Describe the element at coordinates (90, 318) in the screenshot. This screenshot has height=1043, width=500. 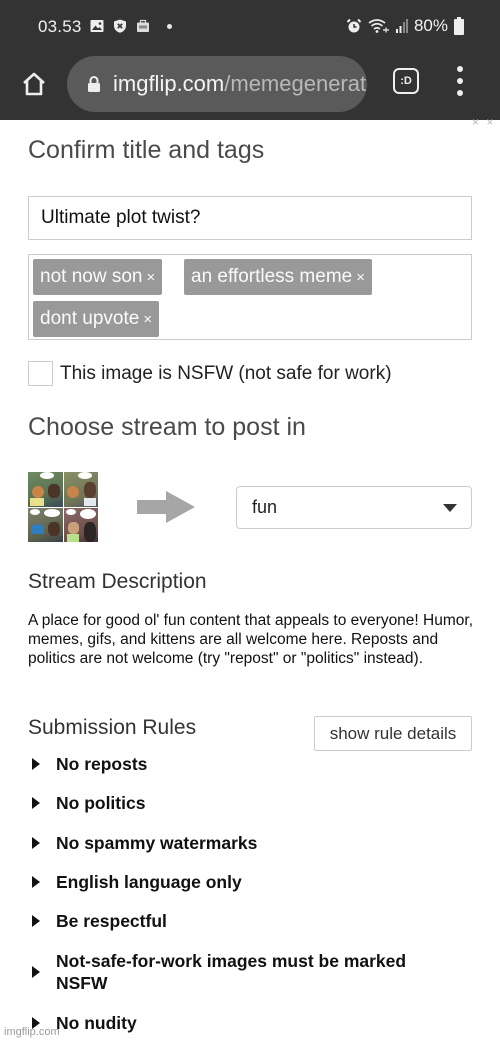
I see `tag-label: dont upvote` at that location.